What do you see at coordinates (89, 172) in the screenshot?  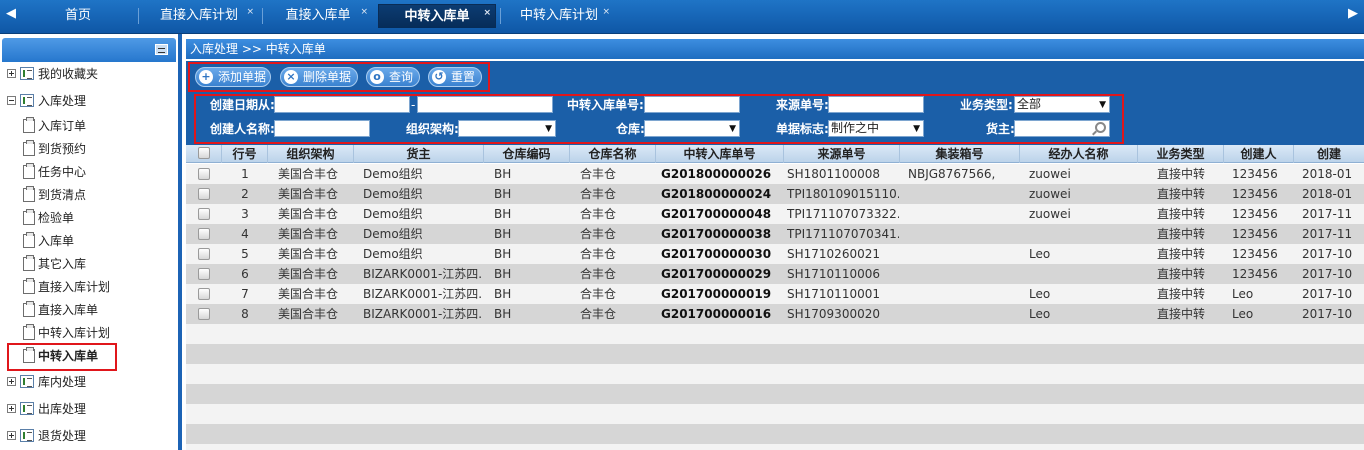 I see `sidebar-item-task-center: 任务中心` at bounding box center [89, 172].